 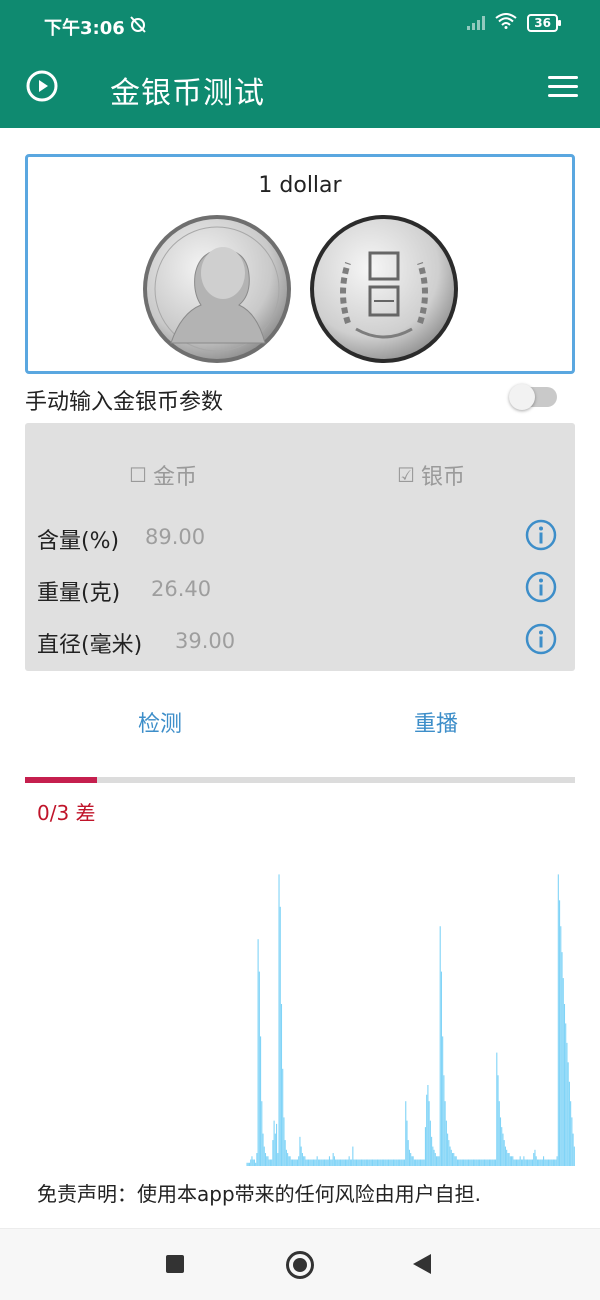 What do you see at coordinates (42, 86) in the screenshot?
I see `play-circle-icon` at bounding box center [42, 86].